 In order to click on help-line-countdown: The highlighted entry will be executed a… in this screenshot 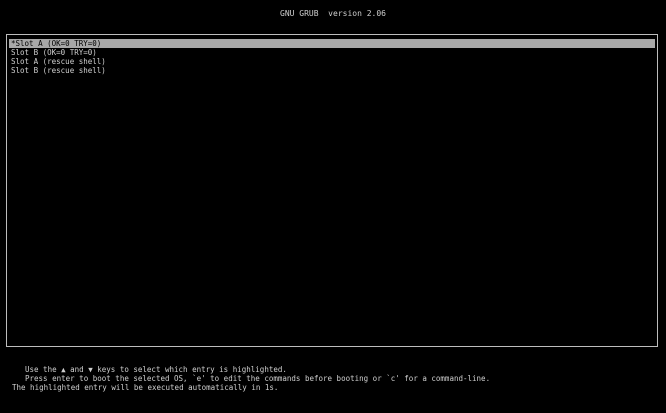, I will do `click(145, 387)`.